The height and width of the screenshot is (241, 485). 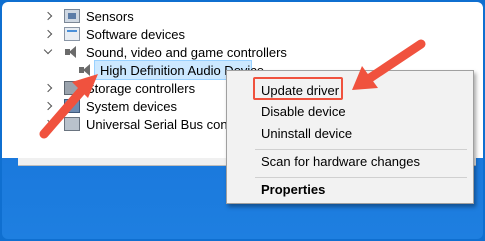 What do you see at coordinates (389, 64) in the screenshot?
I see `arrow-to-update-driver` at bounding box center [389, 64].